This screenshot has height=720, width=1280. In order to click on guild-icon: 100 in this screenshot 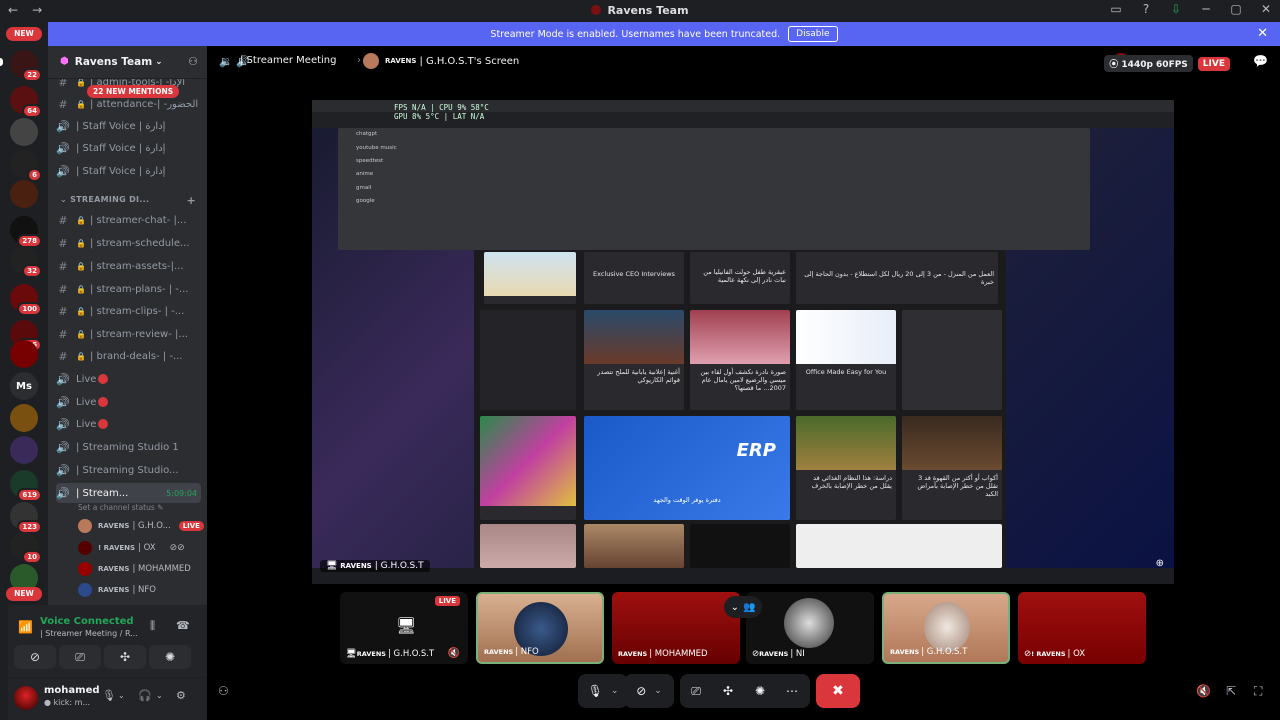, I will do `click(26, 300)`.